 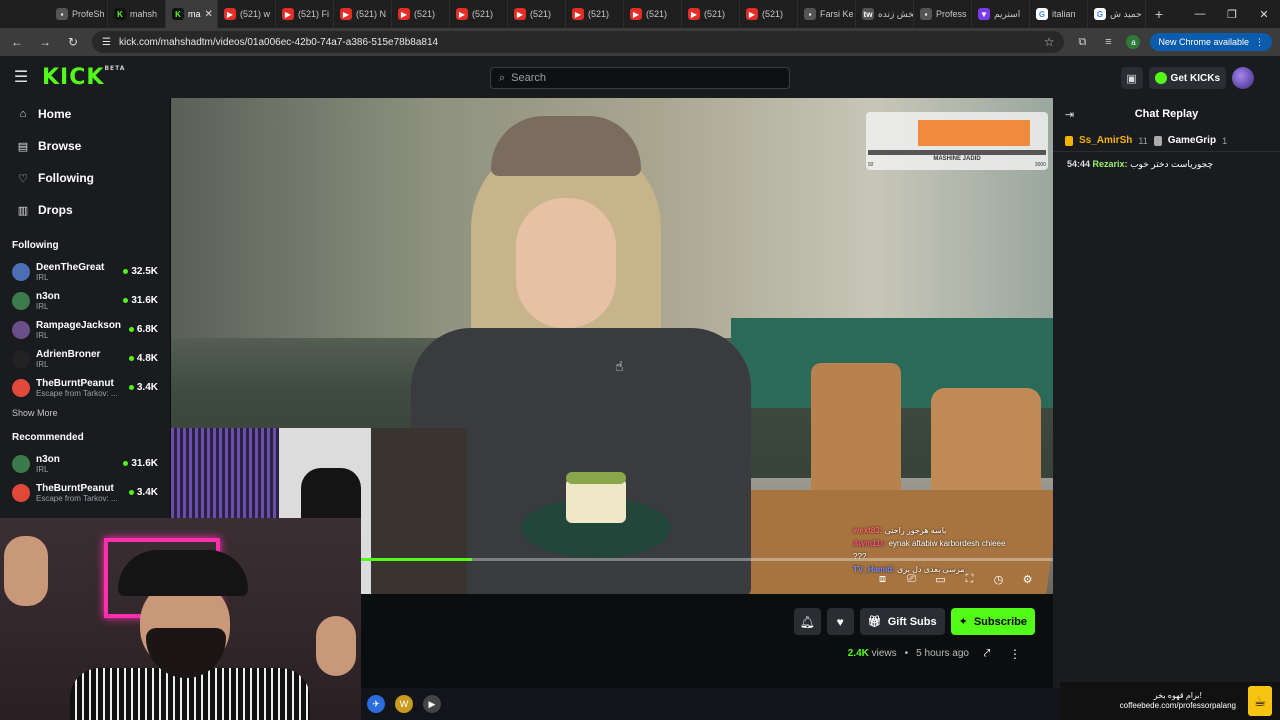 What do you see at coordinates (773, 14) in the screenshot?
I see `tab-title: (521)` at bounding box center [773, 14].